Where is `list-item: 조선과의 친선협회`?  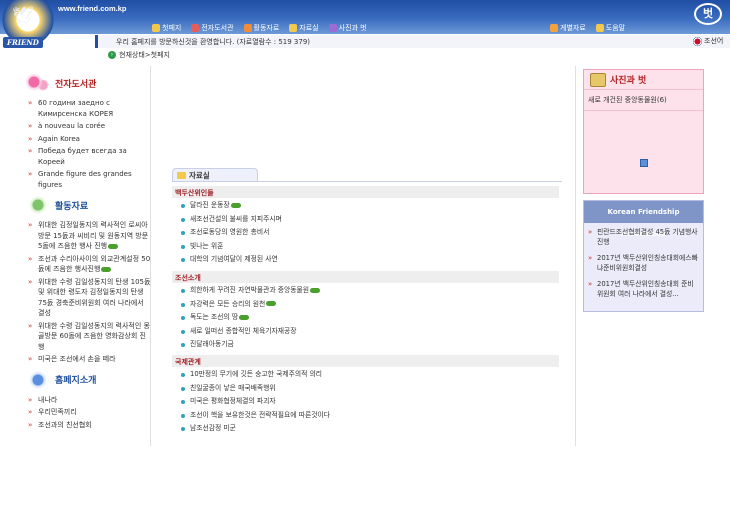 list-item: 조선과의 친선협회 is located at coordinates (90, 425).